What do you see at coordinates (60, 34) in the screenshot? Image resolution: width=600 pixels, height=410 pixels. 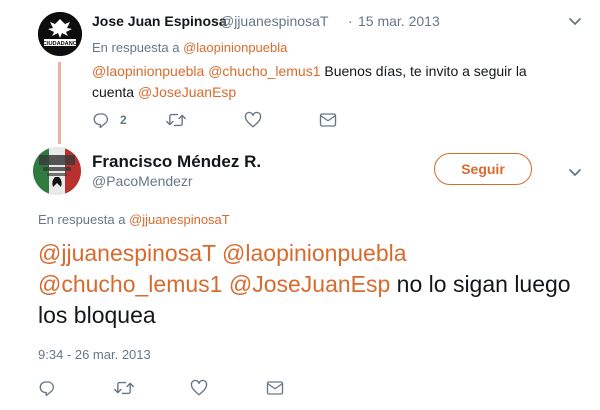 I see `avatar-jose-juan-espinosa: CIUDADANO` at bounding box center [60, 34].